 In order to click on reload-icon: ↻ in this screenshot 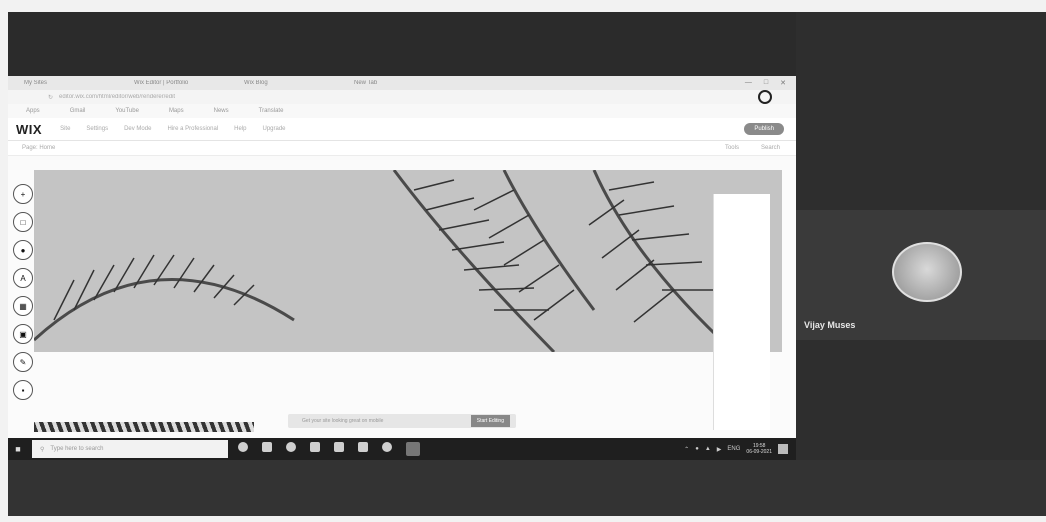, I will do `click(50, 97)`.